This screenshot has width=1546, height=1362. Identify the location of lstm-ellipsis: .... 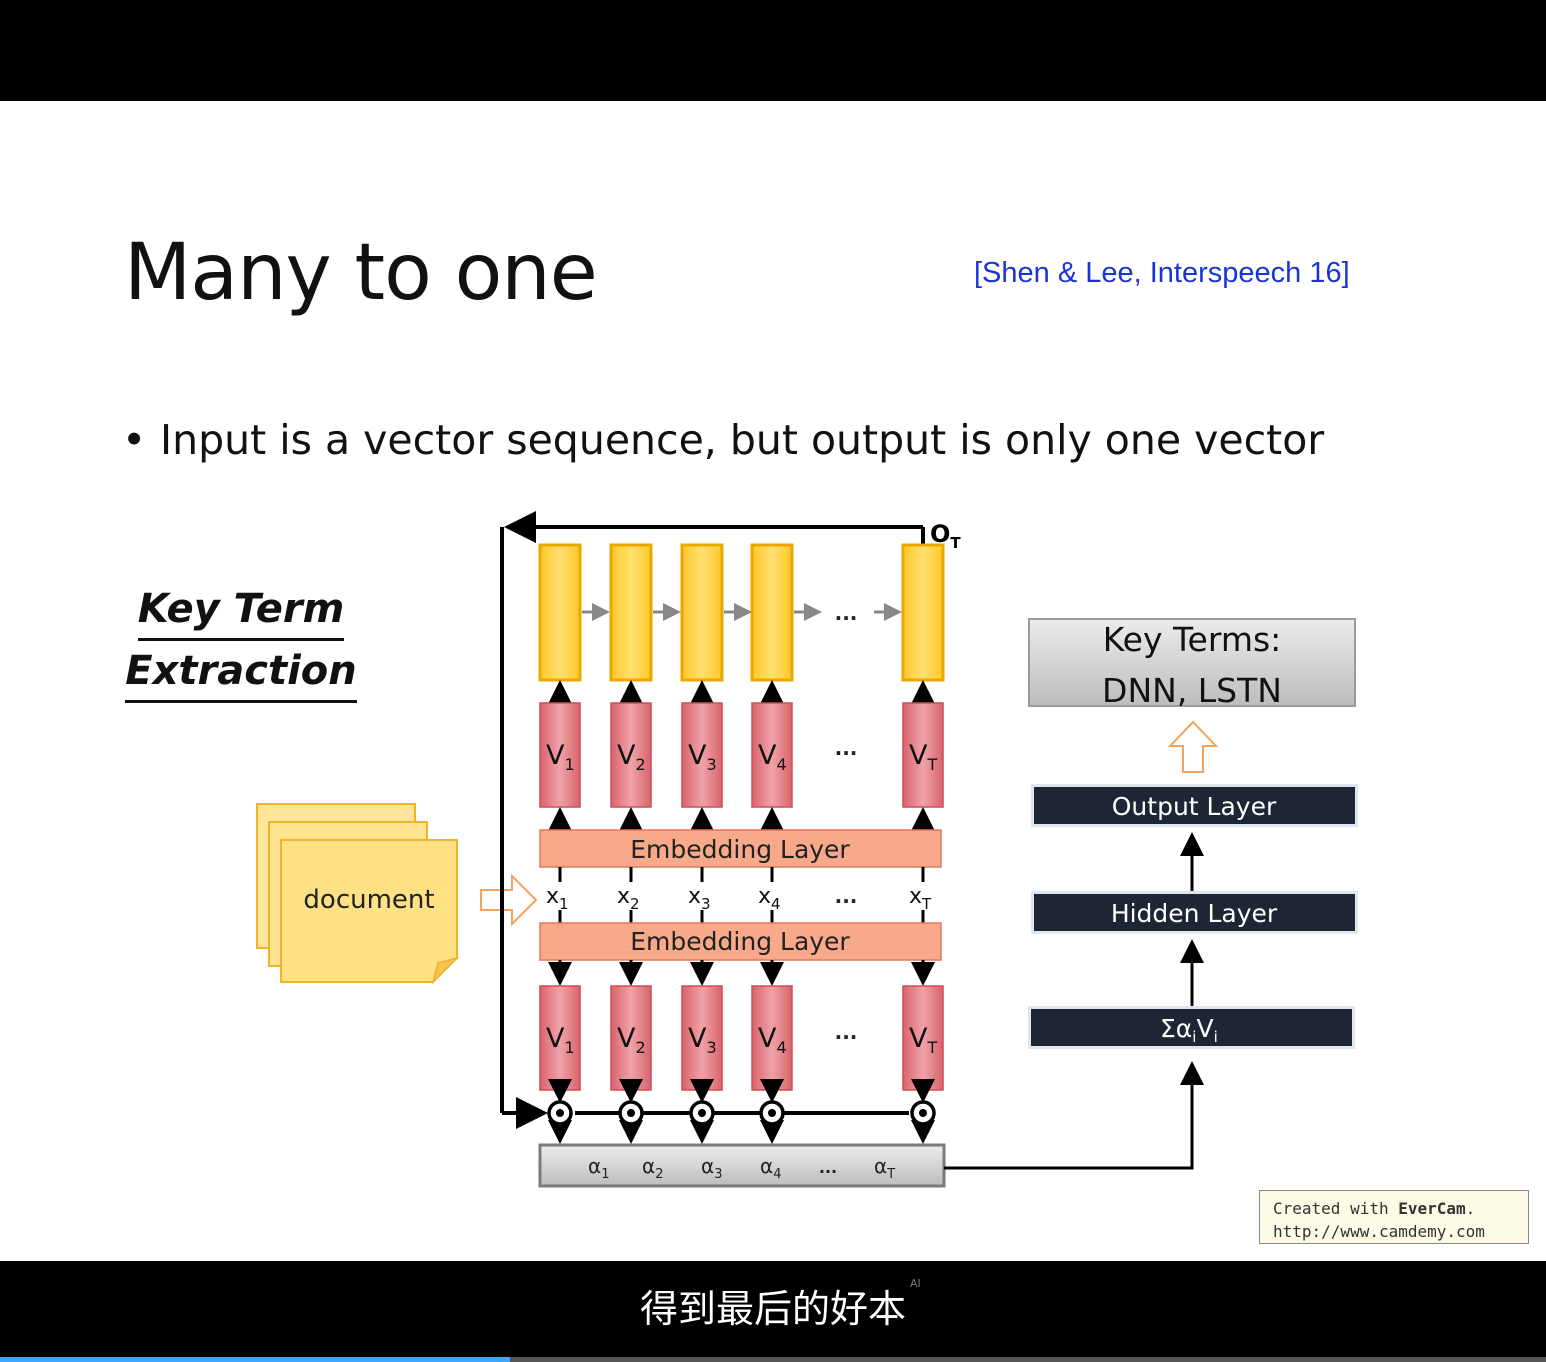
(846, 613).